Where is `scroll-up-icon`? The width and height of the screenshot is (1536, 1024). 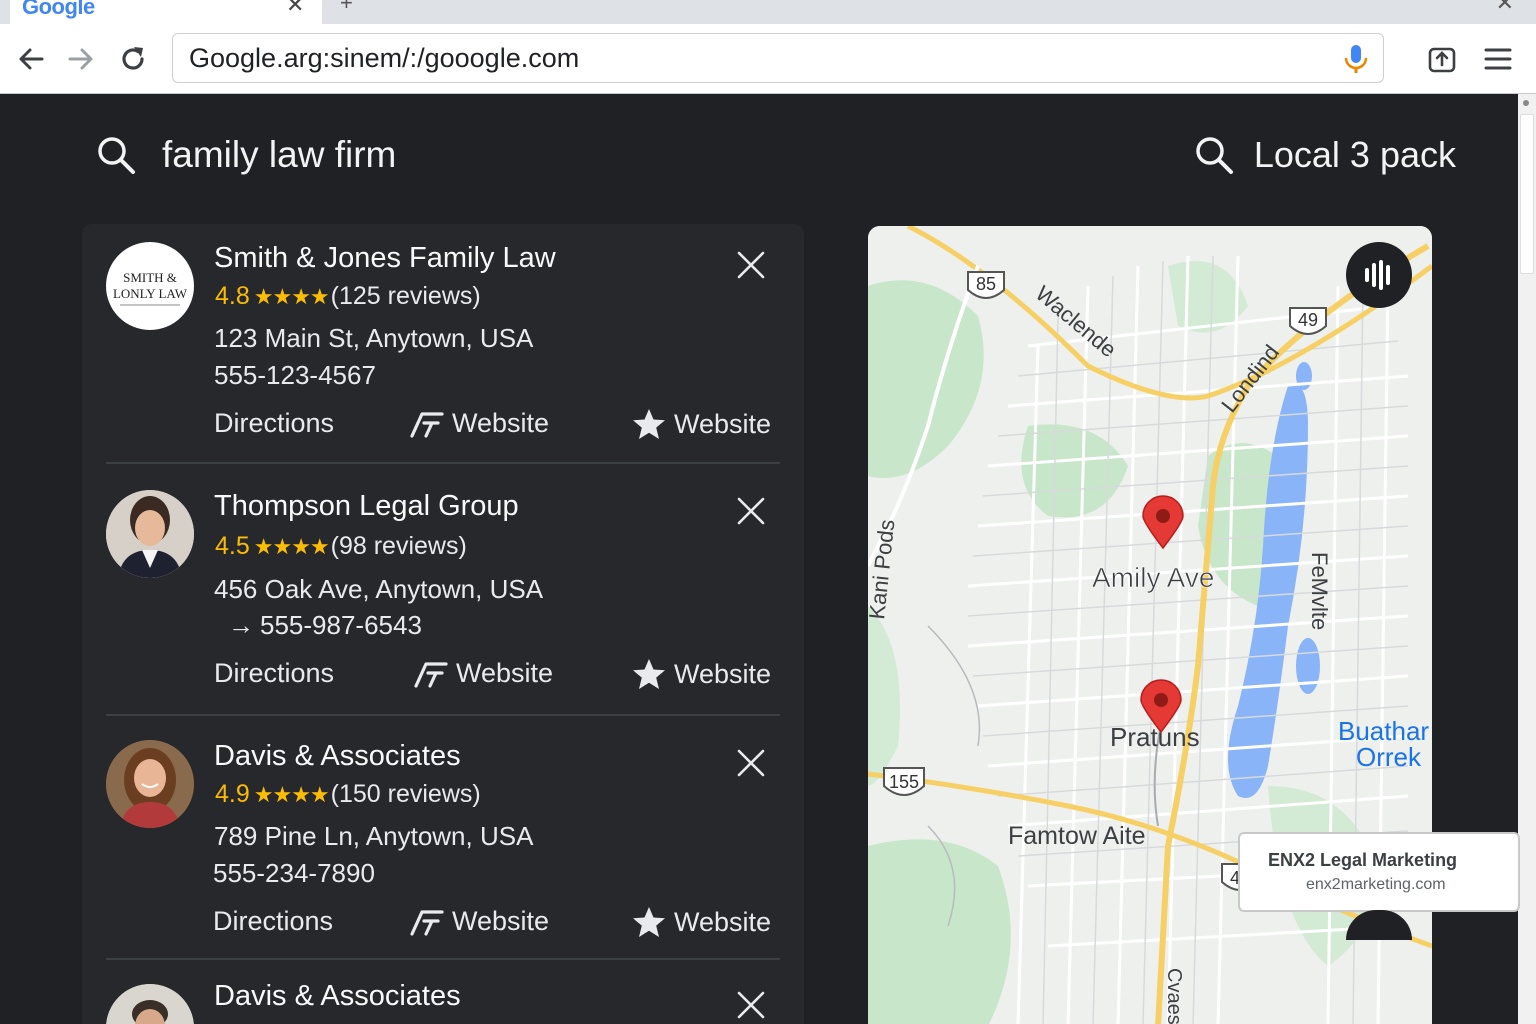
scroll-up-icon is located at coordinates (1526, 103).